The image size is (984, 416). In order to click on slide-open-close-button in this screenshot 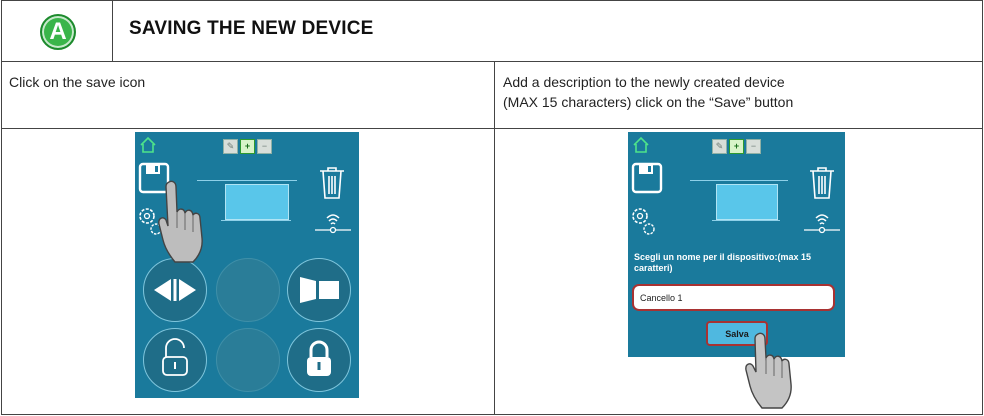, I will do `click(175, 290)`.